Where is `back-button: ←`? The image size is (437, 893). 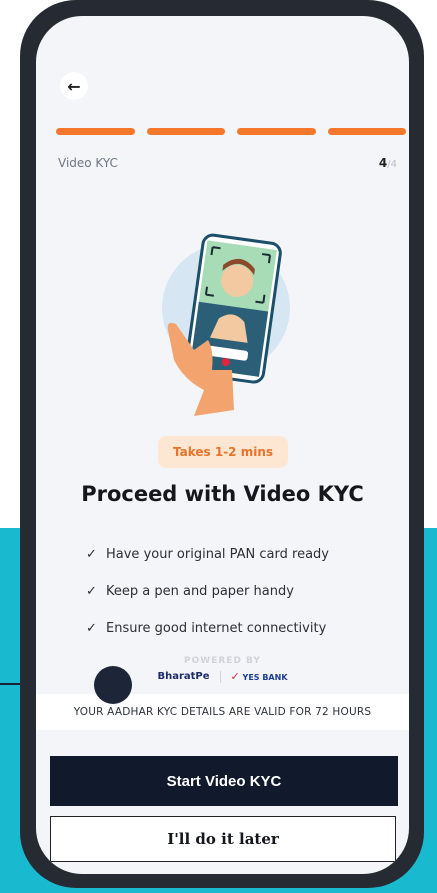 back-button: ← is located at coordinates (74, 86).